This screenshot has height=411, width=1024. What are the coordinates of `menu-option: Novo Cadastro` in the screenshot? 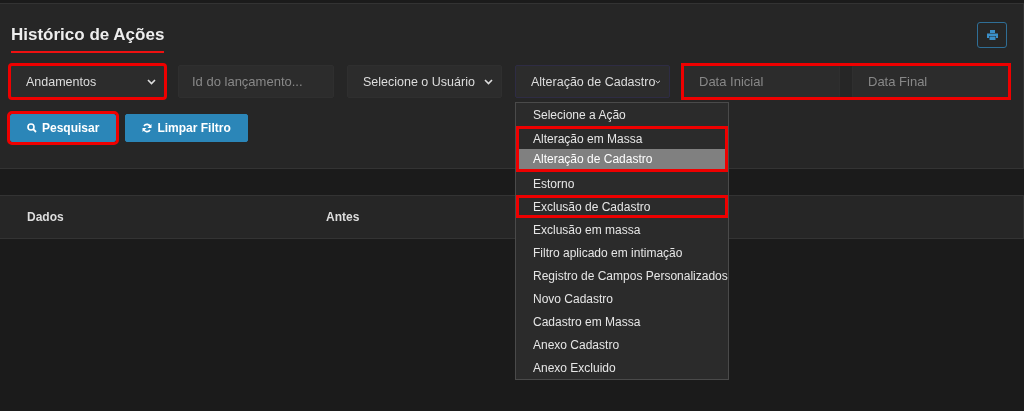 It's located at (622, 298).